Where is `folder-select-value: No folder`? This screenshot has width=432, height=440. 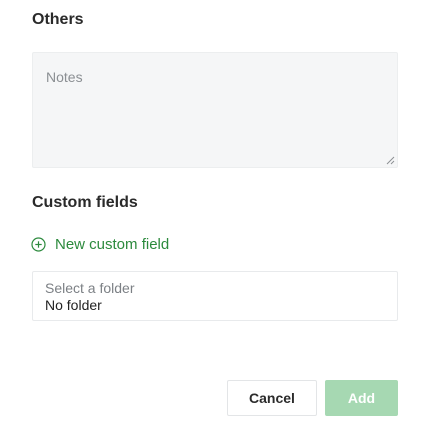 folder-select-value: No folder is located at coordinates (73, 305).